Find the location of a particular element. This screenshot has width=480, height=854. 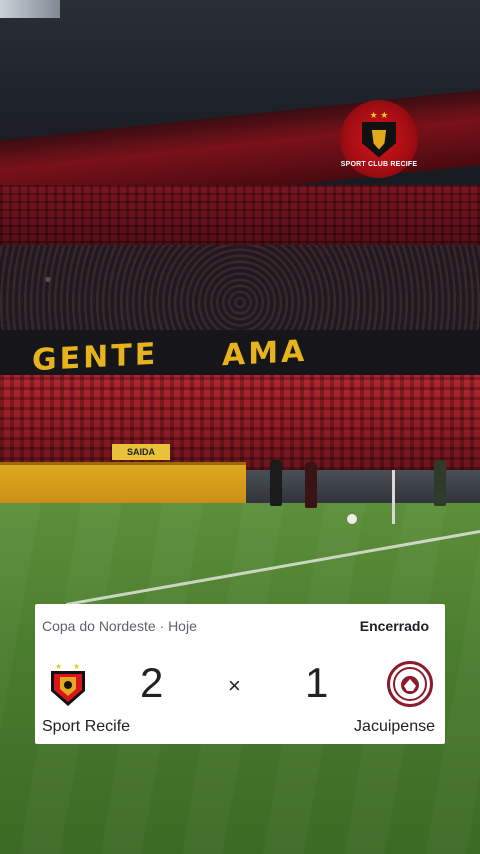

sport-recife-crest-icon: ★ ★ is located at coordinates (68, 684).